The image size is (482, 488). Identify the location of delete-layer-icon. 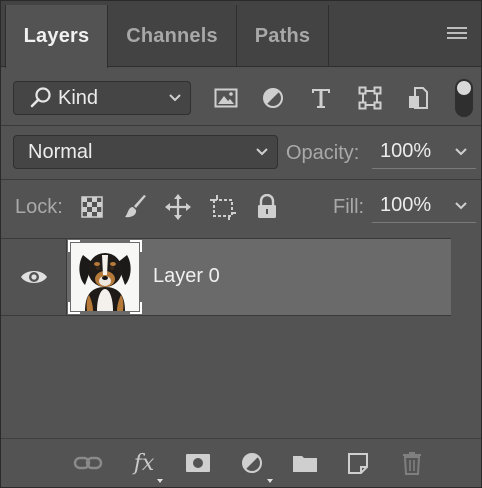
(412, 463).